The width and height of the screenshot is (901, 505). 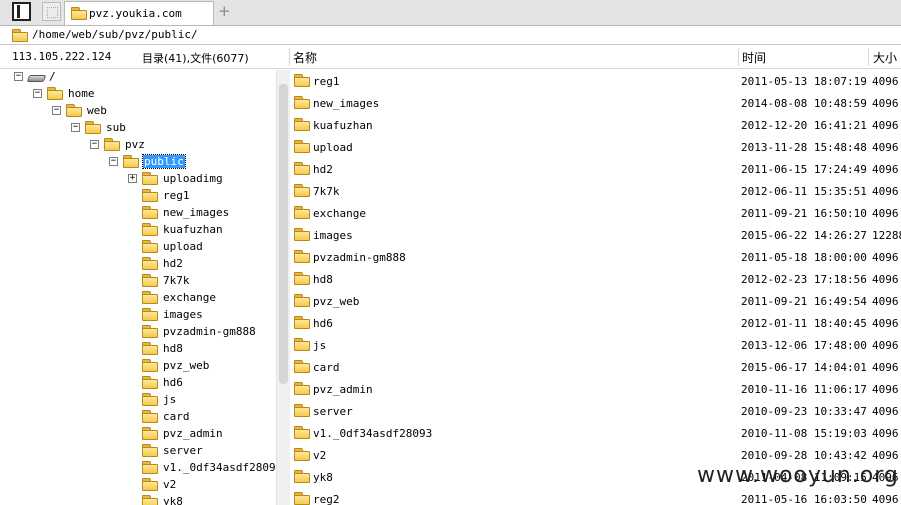 I want to click on file-time: 2011-05-18 18:00:00, so click(x=804, y=257).